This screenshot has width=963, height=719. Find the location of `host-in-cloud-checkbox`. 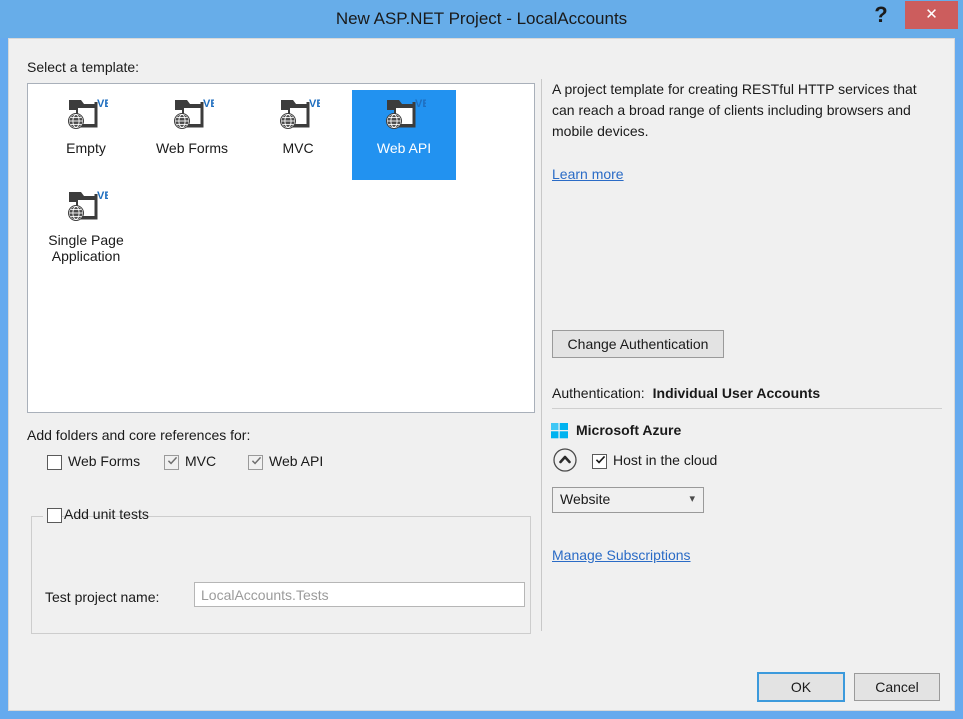

host-in-cloud-checkbox is located at coordinates (599, 461).